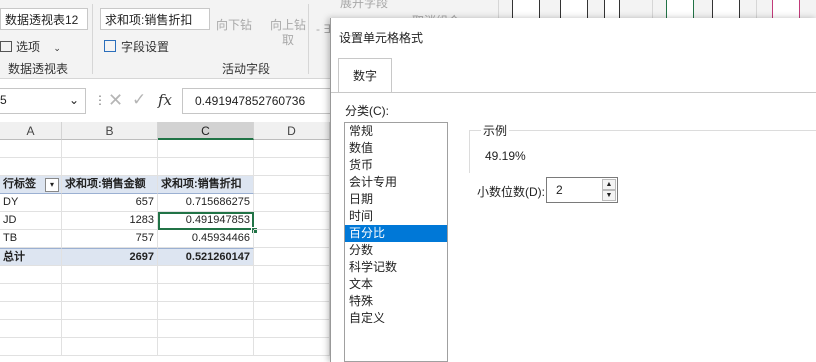  I want to click on insert-slicer-icon, so click(612, 10).